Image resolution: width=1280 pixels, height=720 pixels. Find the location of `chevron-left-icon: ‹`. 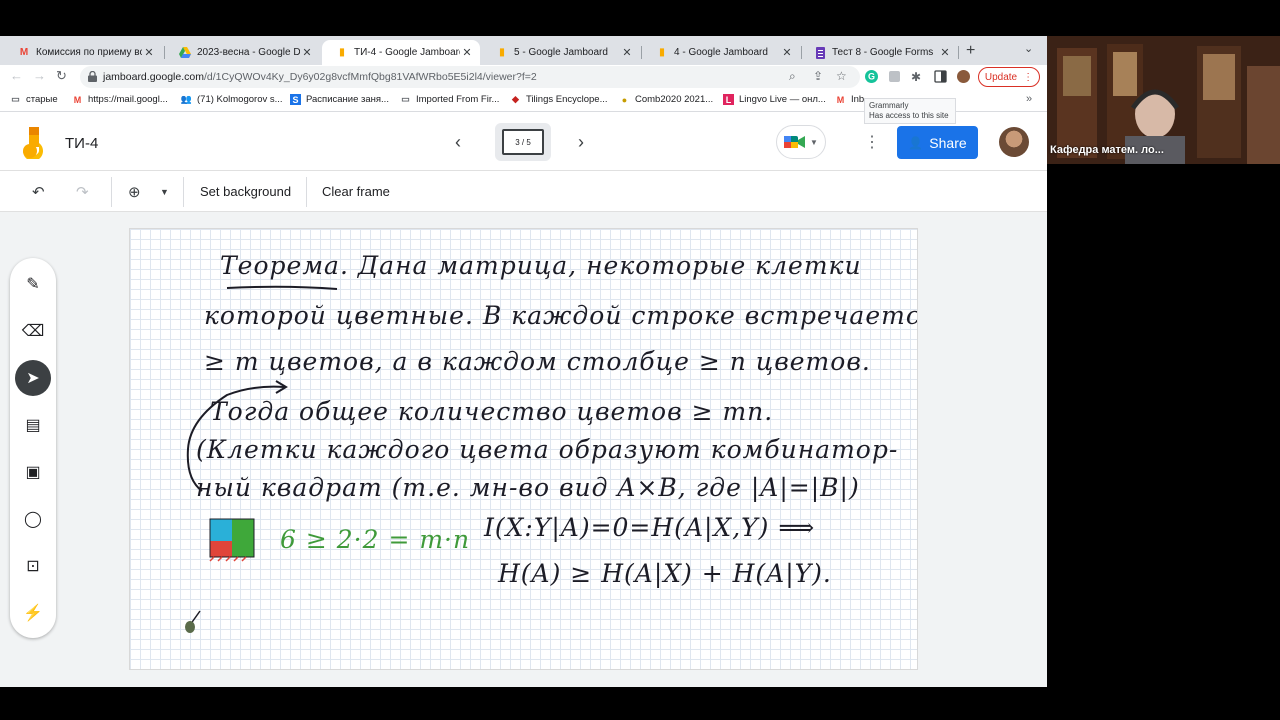

chevron-left-icon: ‹ is located at coordinates (458, 142).